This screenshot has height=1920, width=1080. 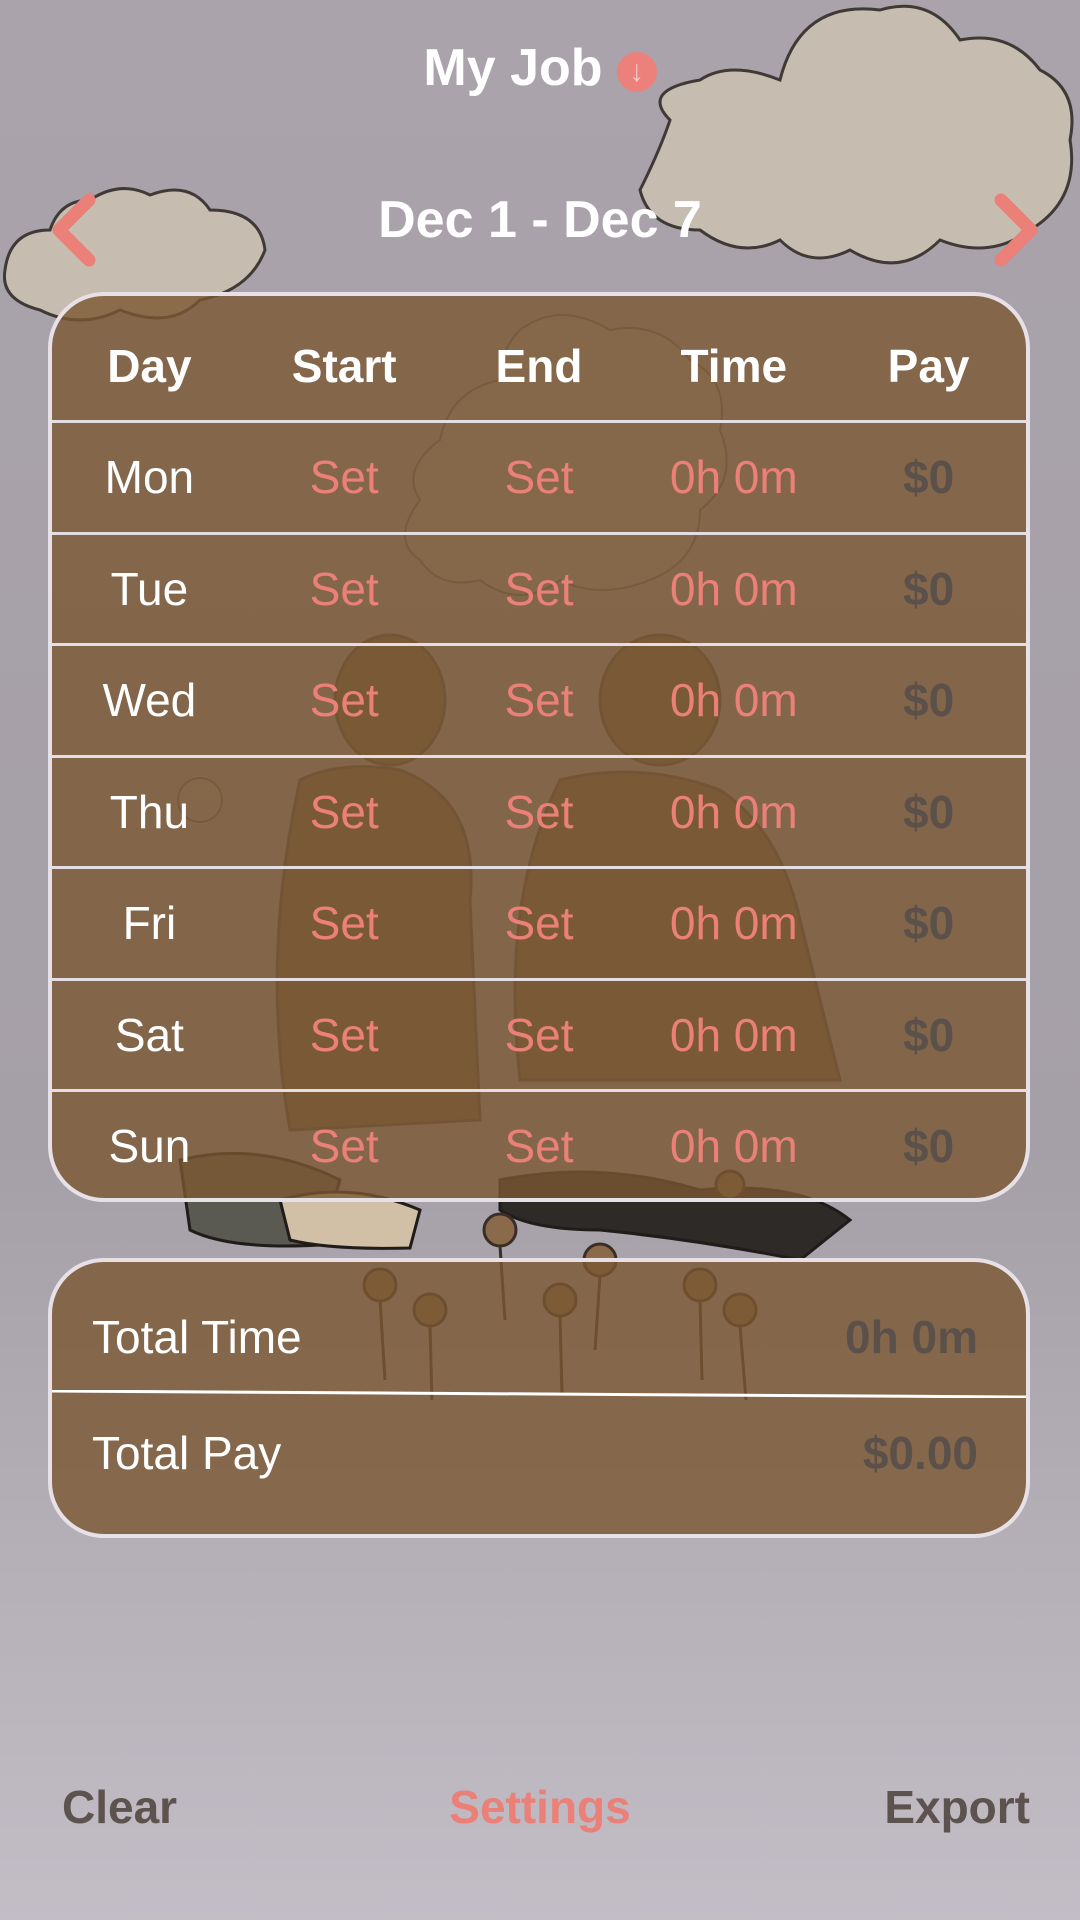 What do you see at coordinates (911, 1337) in the screenshot?
I see `total-time-value: 0h 0m` at bounding box center [911, 1337].